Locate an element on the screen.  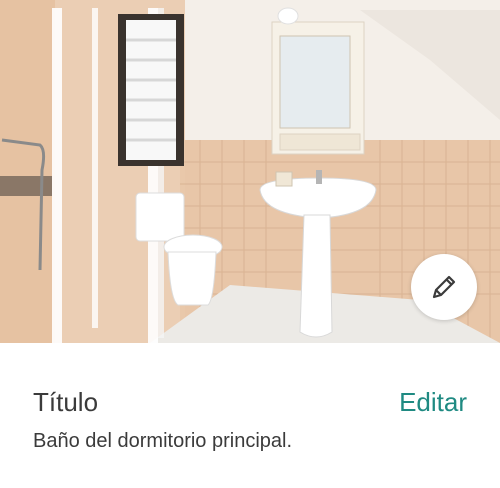
edit-link: Editar is located at coordinates (433, 402).